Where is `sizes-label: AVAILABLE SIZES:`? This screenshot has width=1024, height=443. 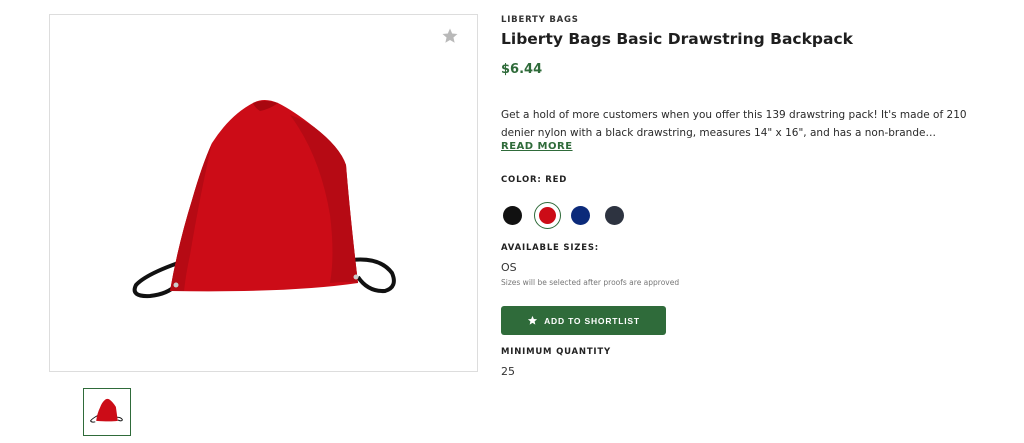 sizes-label: AVAILABLE SIZES: is located at coordinates (550, 248).